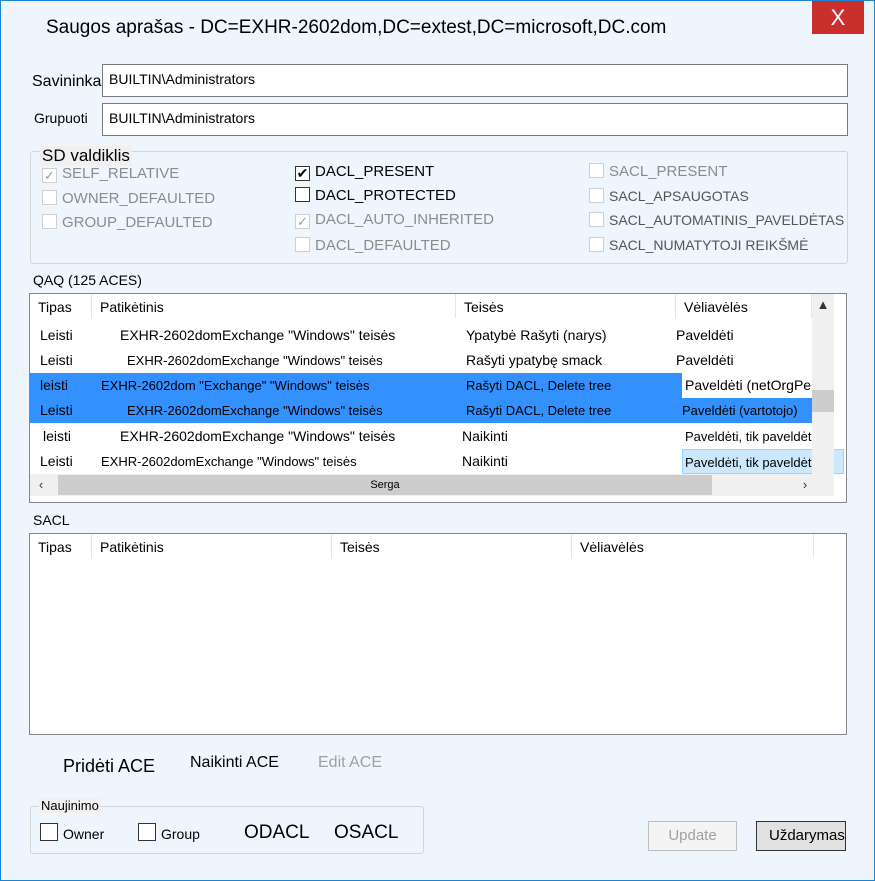 The width and height of the screenshot is (875, 881). I want to click on sacl-header: Tipas Patikėtinis Teisės Vėliavėlės, so click(438, 546).